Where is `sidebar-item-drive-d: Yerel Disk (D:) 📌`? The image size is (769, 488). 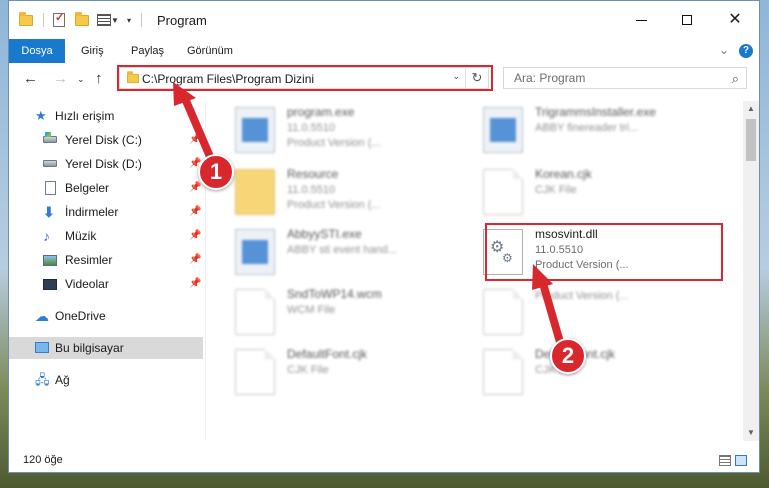
sidebar-item-drive-d: Yerel Disk (D:) 📌 is located at coordinates (106, 164).